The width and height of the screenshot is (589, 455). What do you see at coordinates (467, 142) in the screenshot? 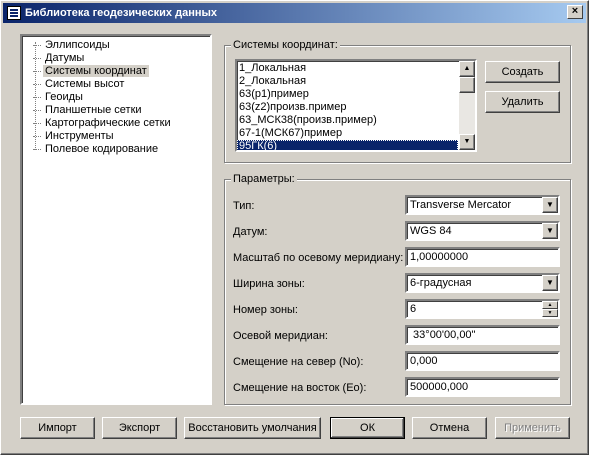
I see `scroll-down-icon: ▼` at bounding box center [467, 142].